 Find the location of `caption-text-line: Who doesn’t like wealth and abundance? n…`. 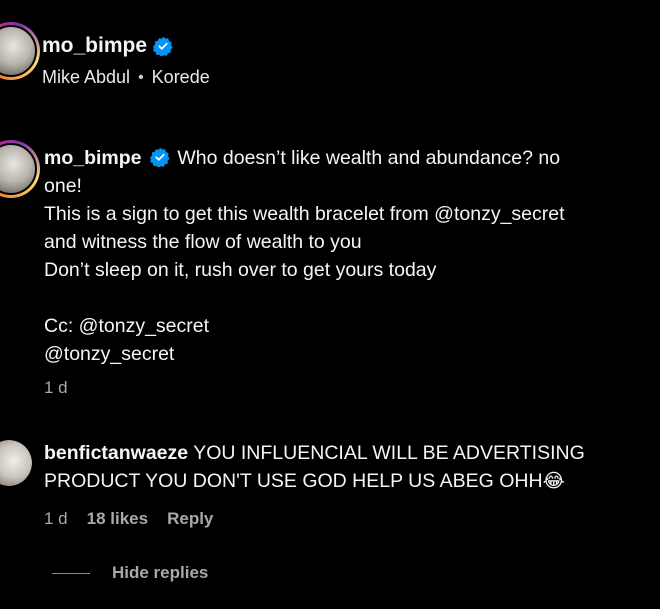

caption-text-line: Who doesn’t like wealth and abundance? n… is located at coordinates (369, 158).